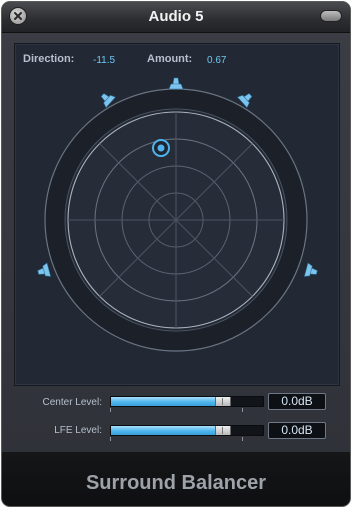  Describe the element at coordinates (164, 430) in the screenshot. I see `lfe-level-fill` at that location.